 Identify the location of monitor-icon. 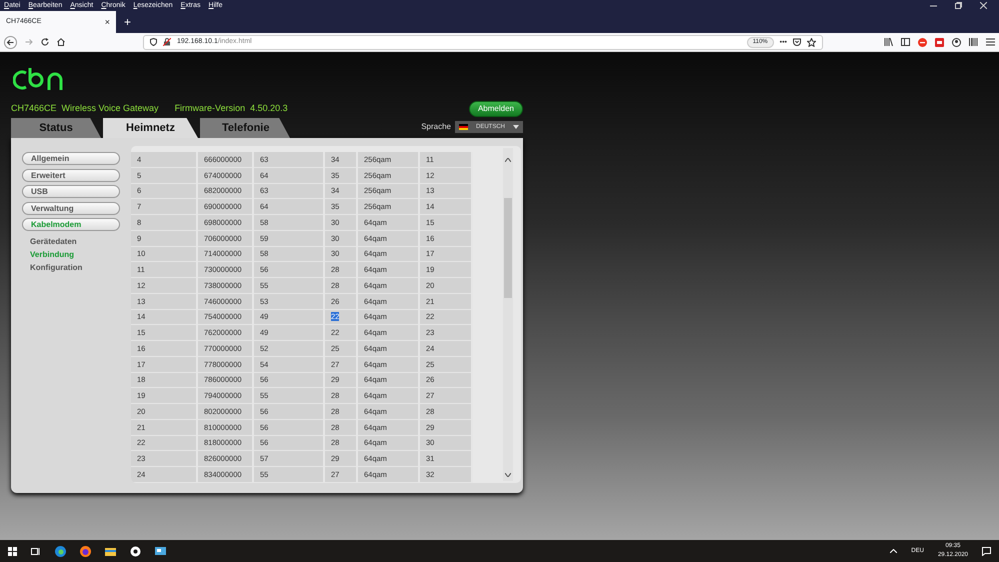
(160, 551).